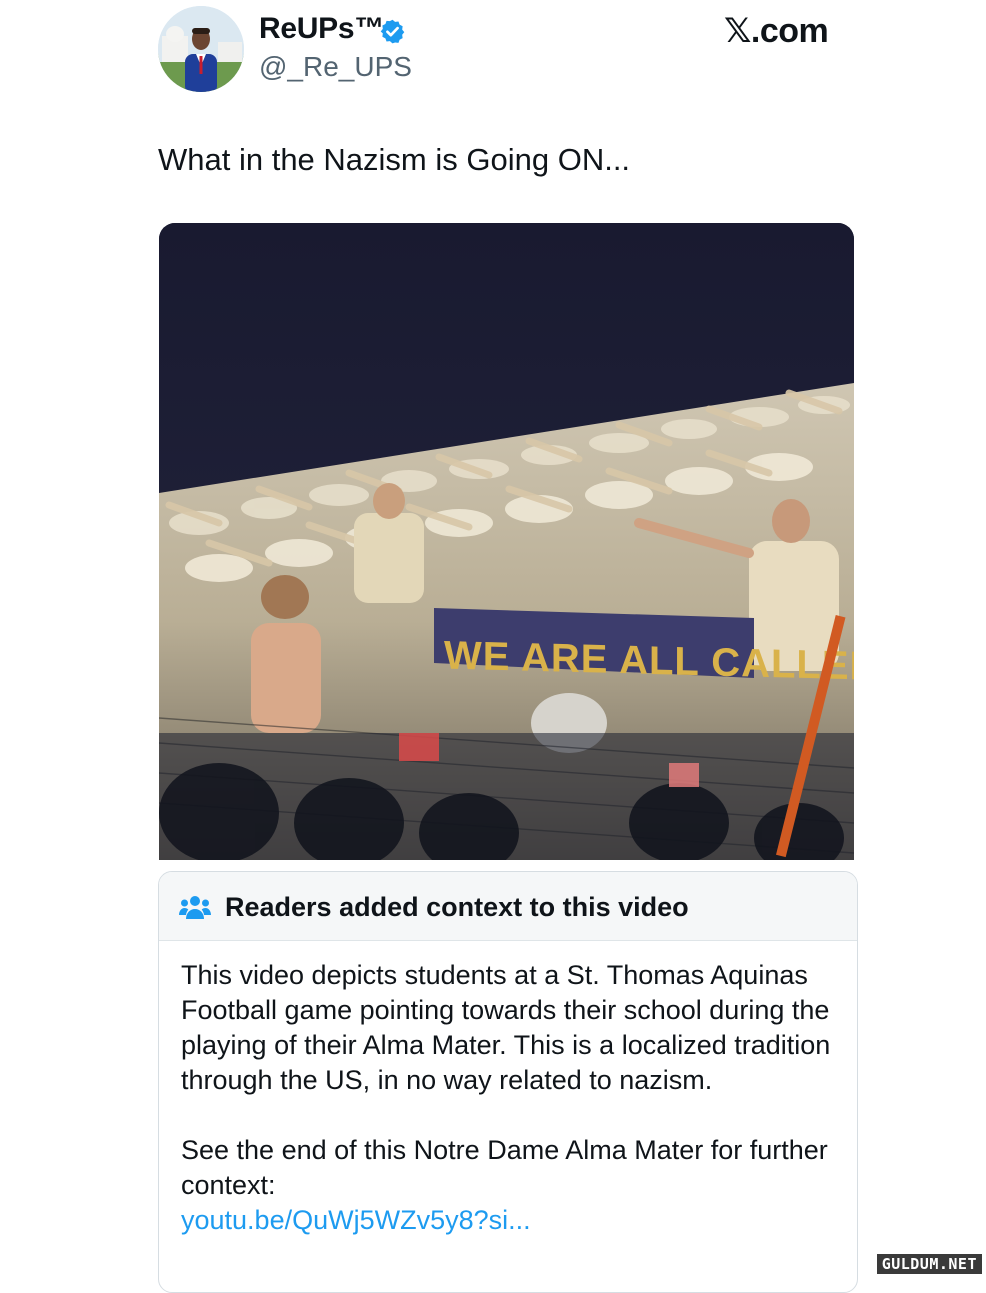  What do you see at coordinates (201, 49) in the screenshot?
I see `profile-avatar` at bounding box center [201, 49].